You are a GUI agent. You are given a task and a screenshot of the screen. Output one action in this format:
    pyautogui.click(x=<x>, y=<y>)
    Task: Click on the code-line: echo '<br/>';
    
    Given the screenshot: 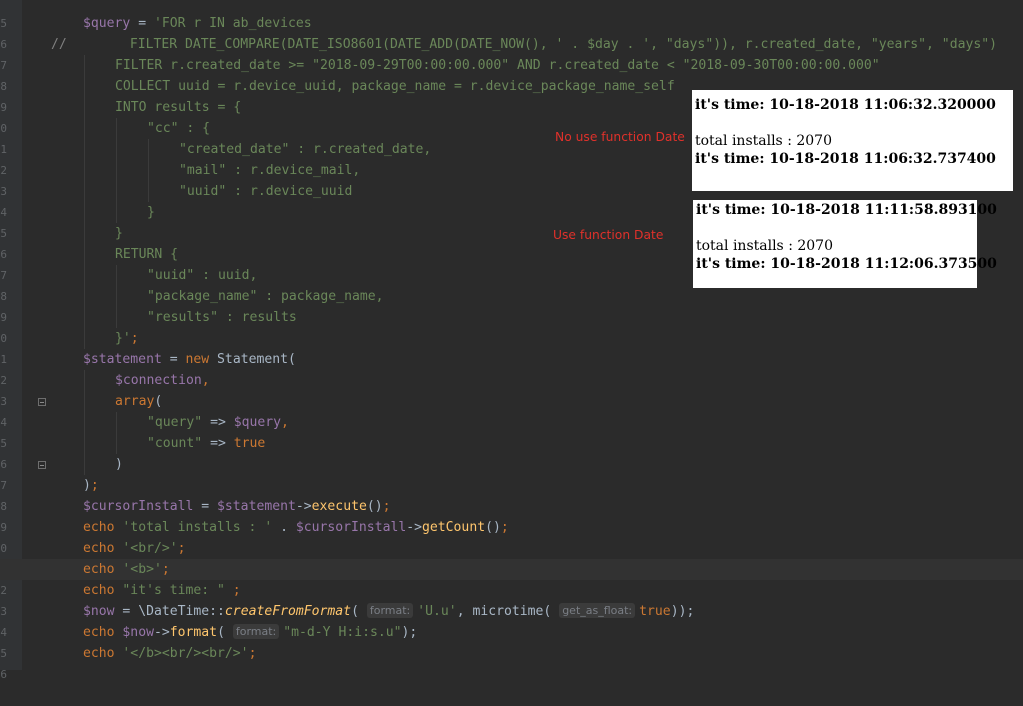 What is the action you would take?
    pyautogui.click(x=511, y=548)
    